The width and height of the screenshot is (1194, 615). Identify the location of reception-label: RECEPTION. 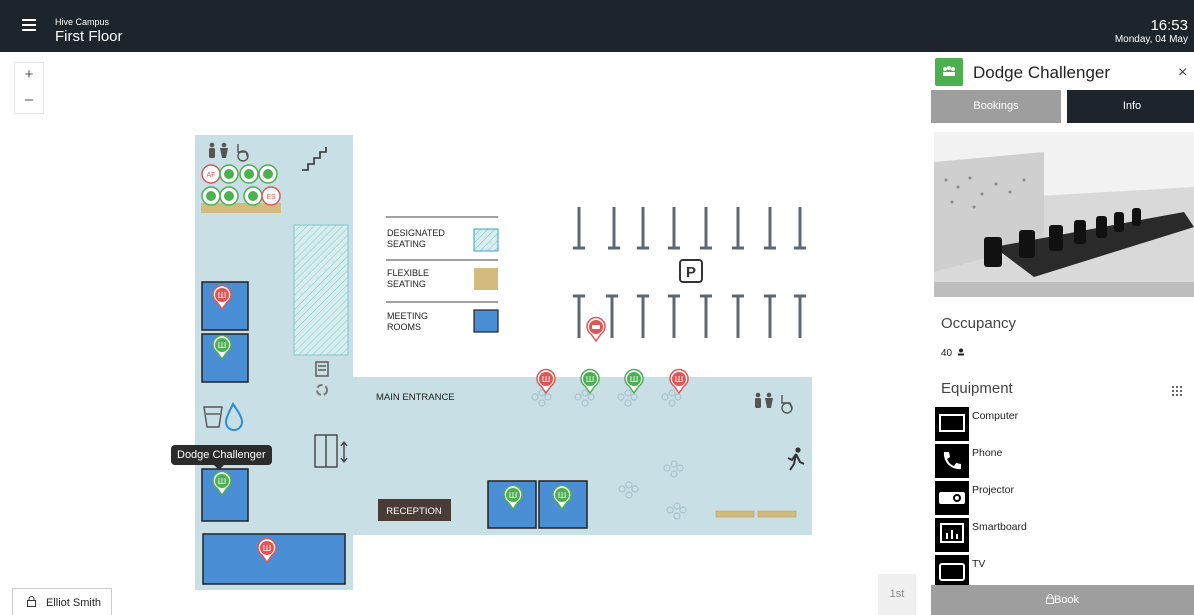
(414, 511).